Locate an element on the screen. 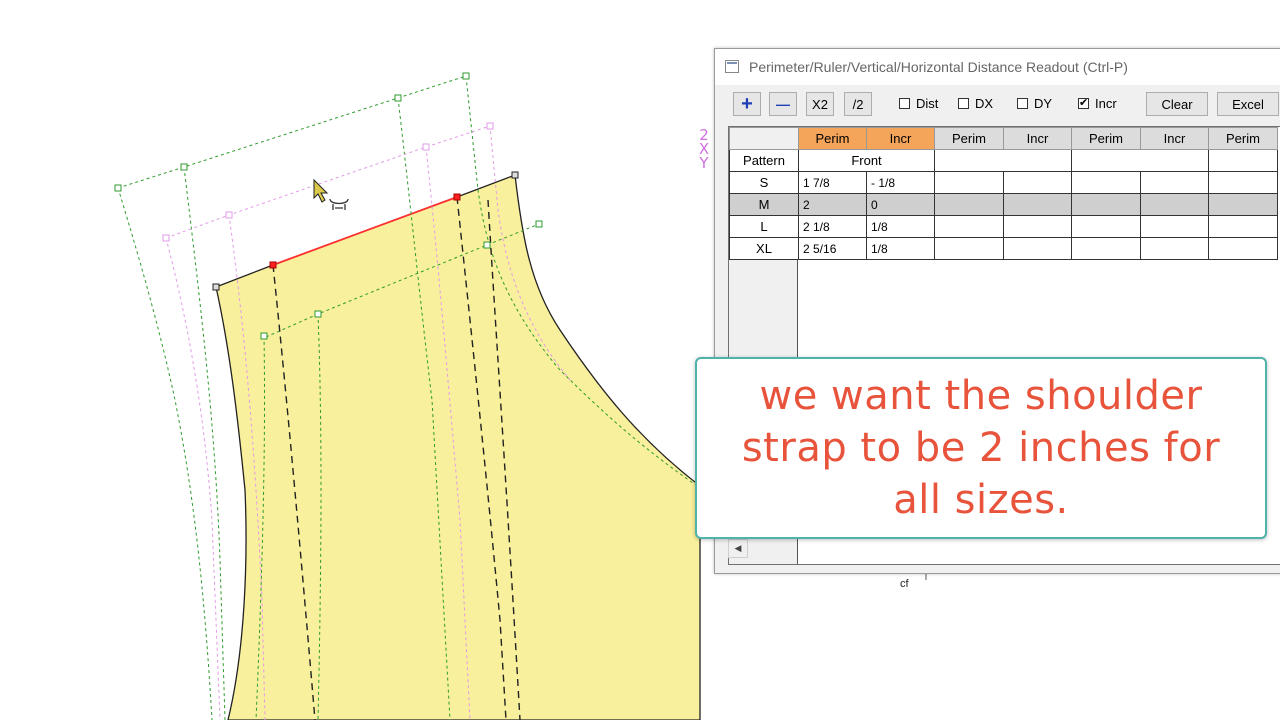 The height and width of the screenshot is (720, 1280). perim-cell: 1 7/8 is located at coordinates (832, 182).